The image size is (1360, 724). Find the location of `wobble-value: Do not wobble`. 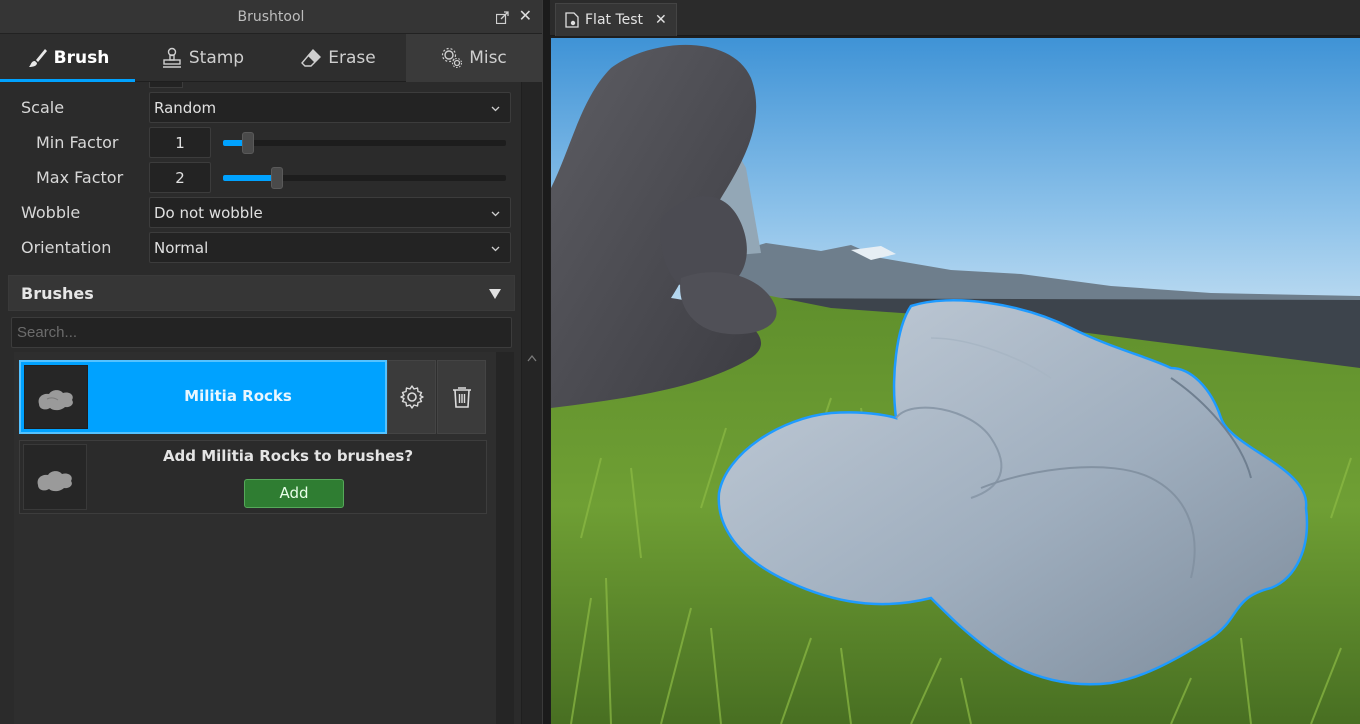

wobble-value: Do not wobble is located at coordinates (208, 213).